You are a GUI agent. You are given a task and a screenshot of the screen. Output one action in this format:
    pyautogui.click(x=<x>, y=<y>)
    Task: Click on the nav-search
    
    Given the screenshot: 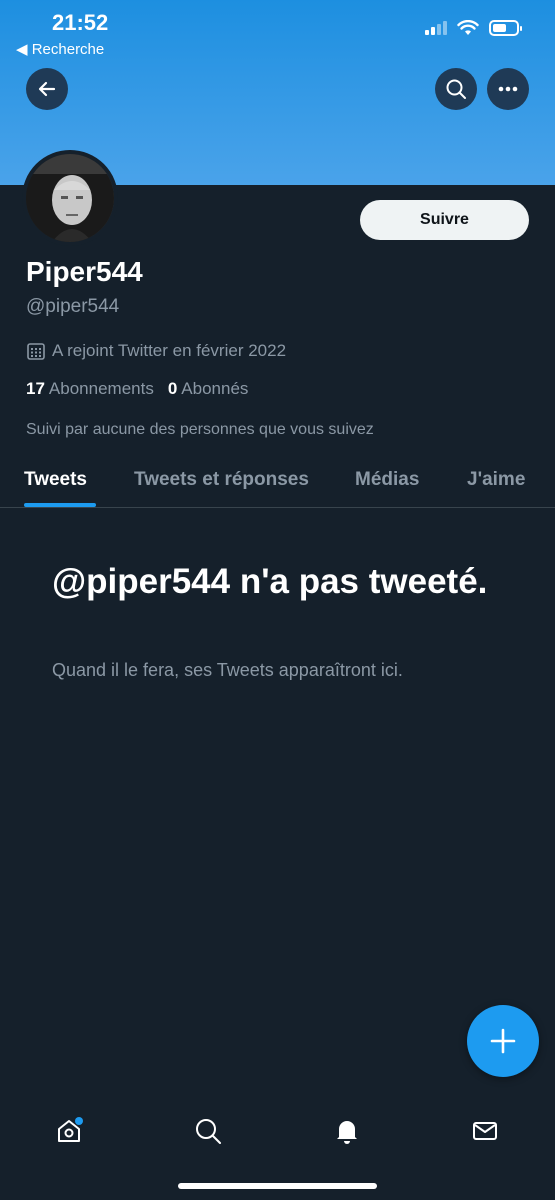 What is the action you would take?
    pyautogui.click(x=208, y=1131)
    